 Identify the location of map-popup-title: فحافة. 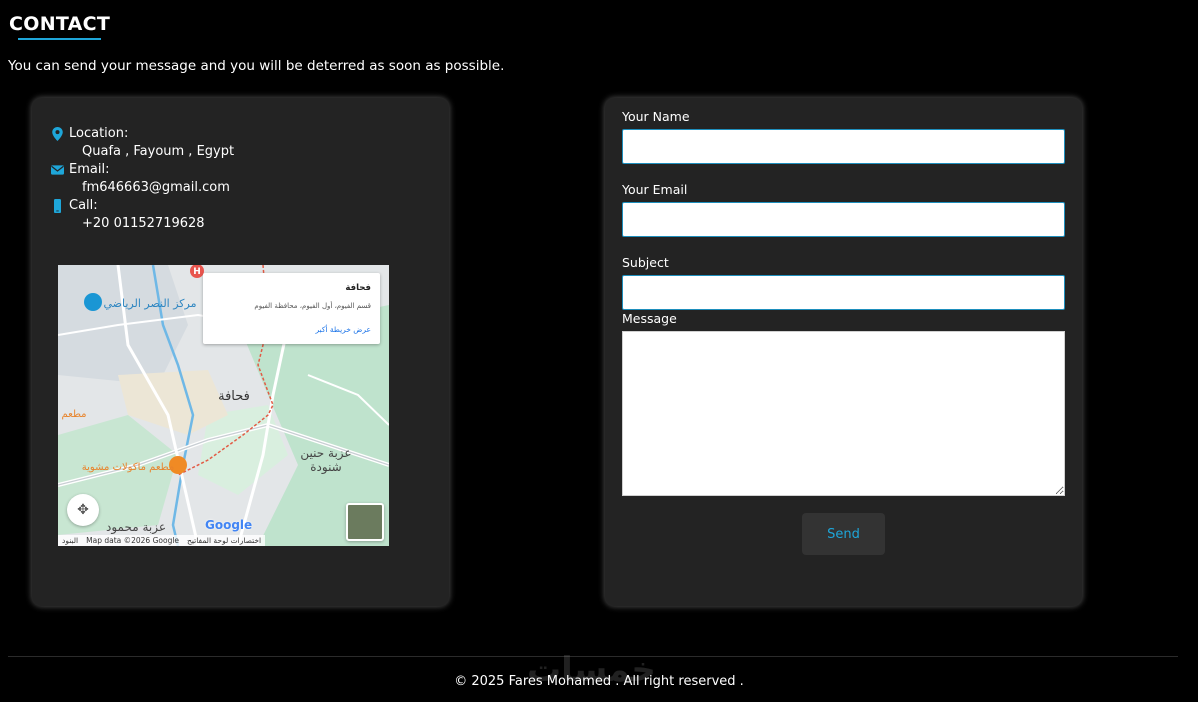
(358, 288).